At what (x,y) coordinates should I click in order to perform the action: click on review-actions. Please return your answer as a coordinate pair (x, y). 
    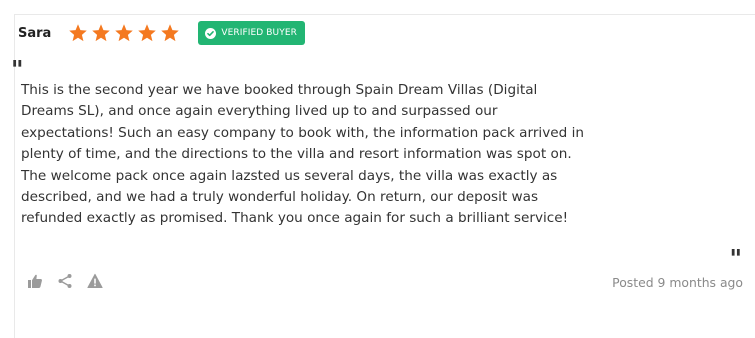
    Looking at the image, I should click on (65, 281).